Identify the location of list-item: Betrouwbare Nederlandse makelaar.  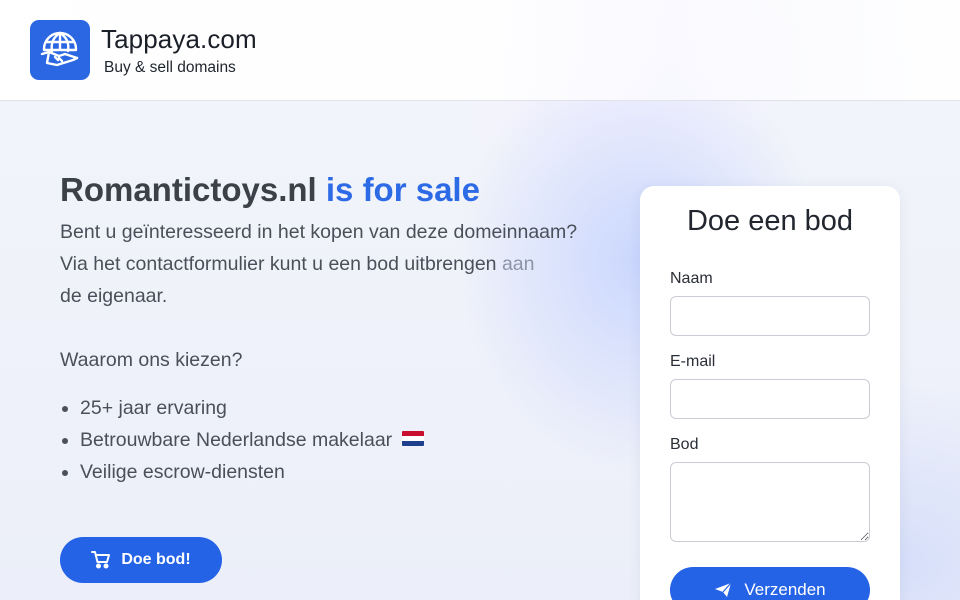
(330, 440).